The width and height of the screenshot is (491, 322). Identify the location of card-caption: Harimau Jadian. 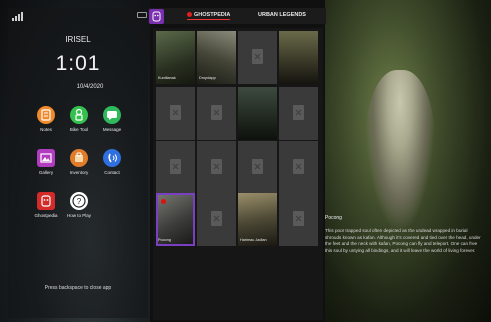
(253, 240).